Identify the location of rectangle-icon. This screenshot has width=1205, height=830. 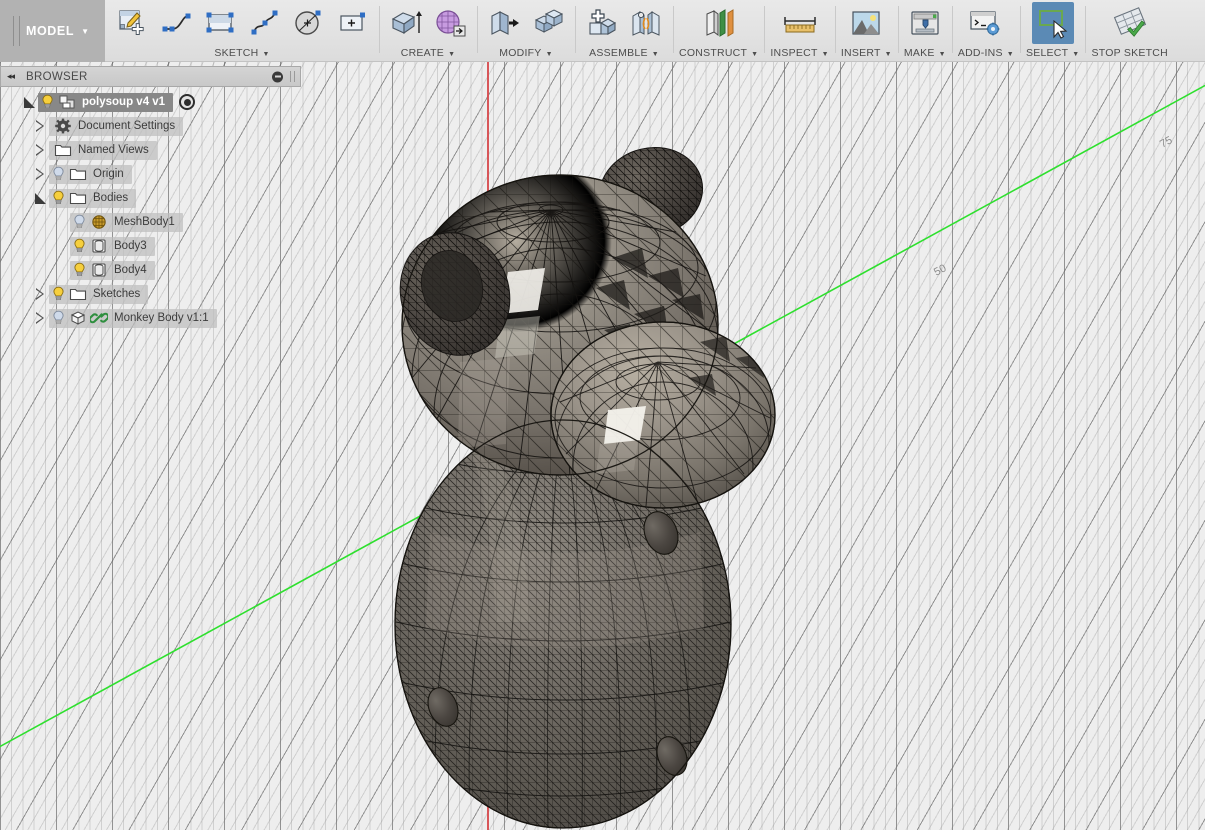
(220, 22).